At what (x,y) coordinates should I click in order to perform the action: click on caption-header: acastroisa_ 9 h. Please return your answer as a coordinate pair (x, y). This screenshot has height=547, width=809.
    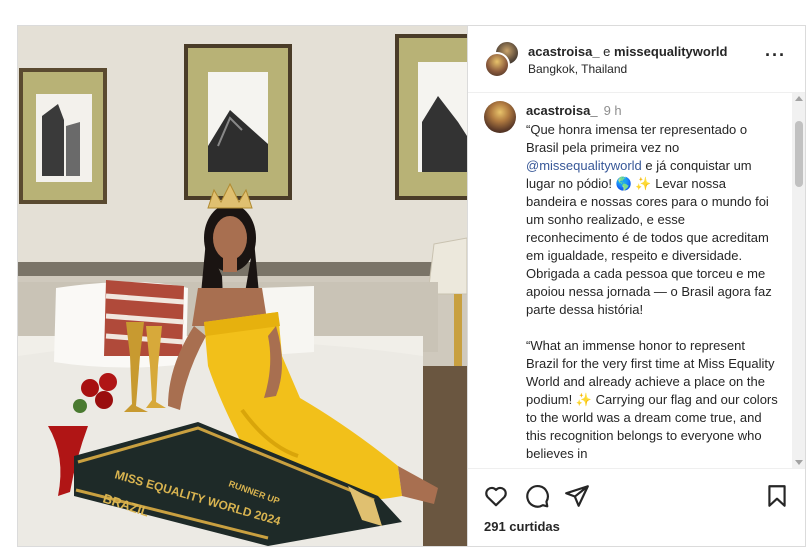
    Looking at the image, I should click on (574, 110).